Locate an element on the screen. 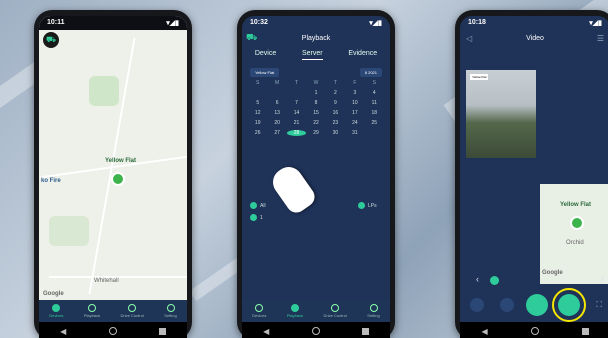  calendar-day: 26 is located at coordinates (257, 133).